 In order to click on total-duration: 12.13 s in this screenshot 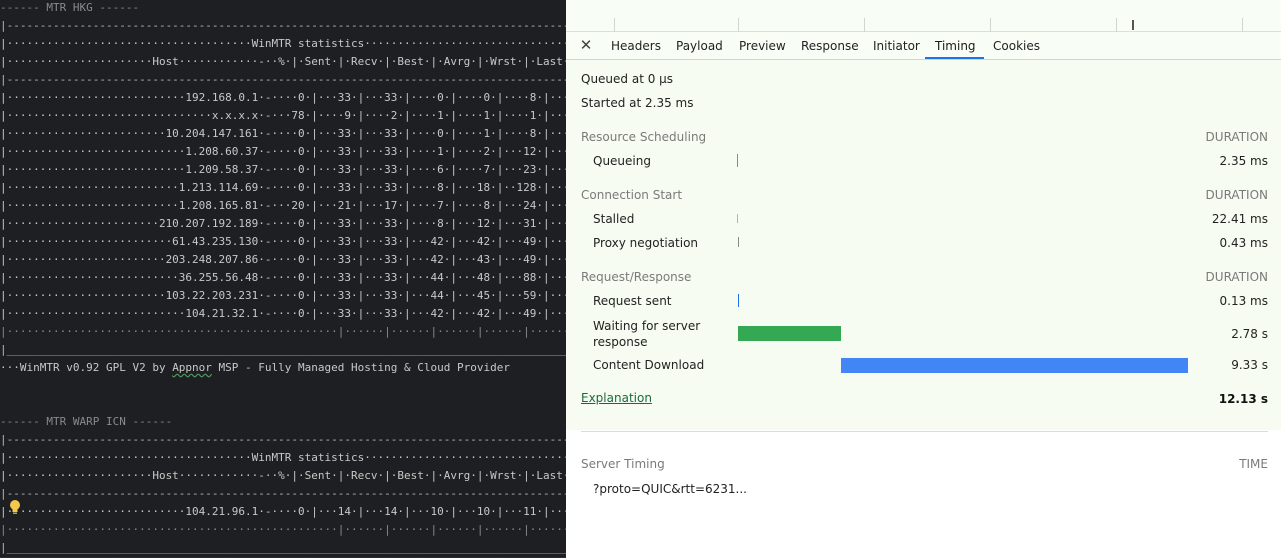, I will do `click(1243, 399)`.